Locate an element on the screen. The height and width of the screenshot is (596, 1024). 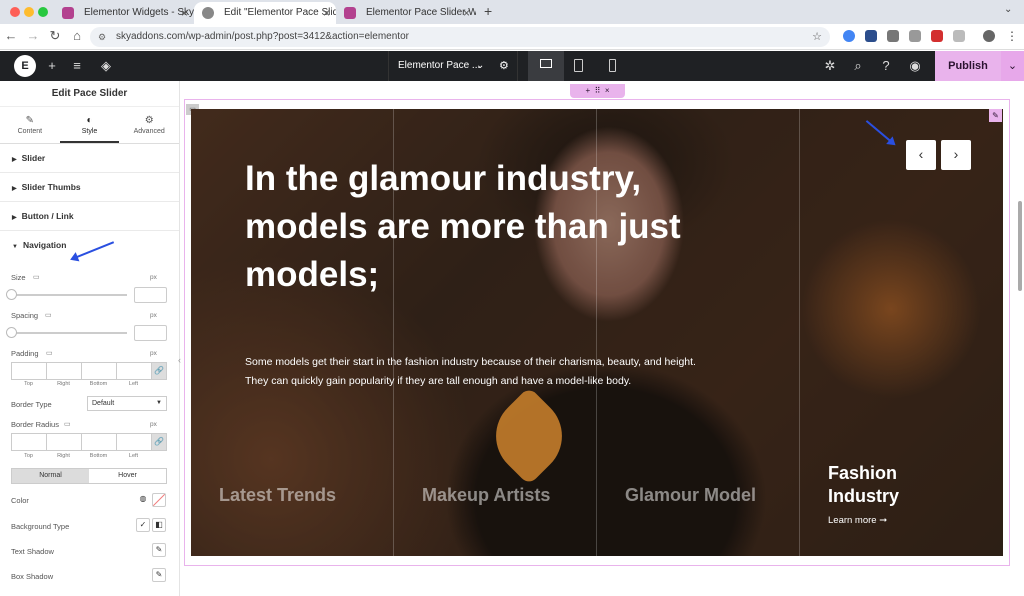
menu-dots-icon: ⋮ is located at coordinates (1012, 36).